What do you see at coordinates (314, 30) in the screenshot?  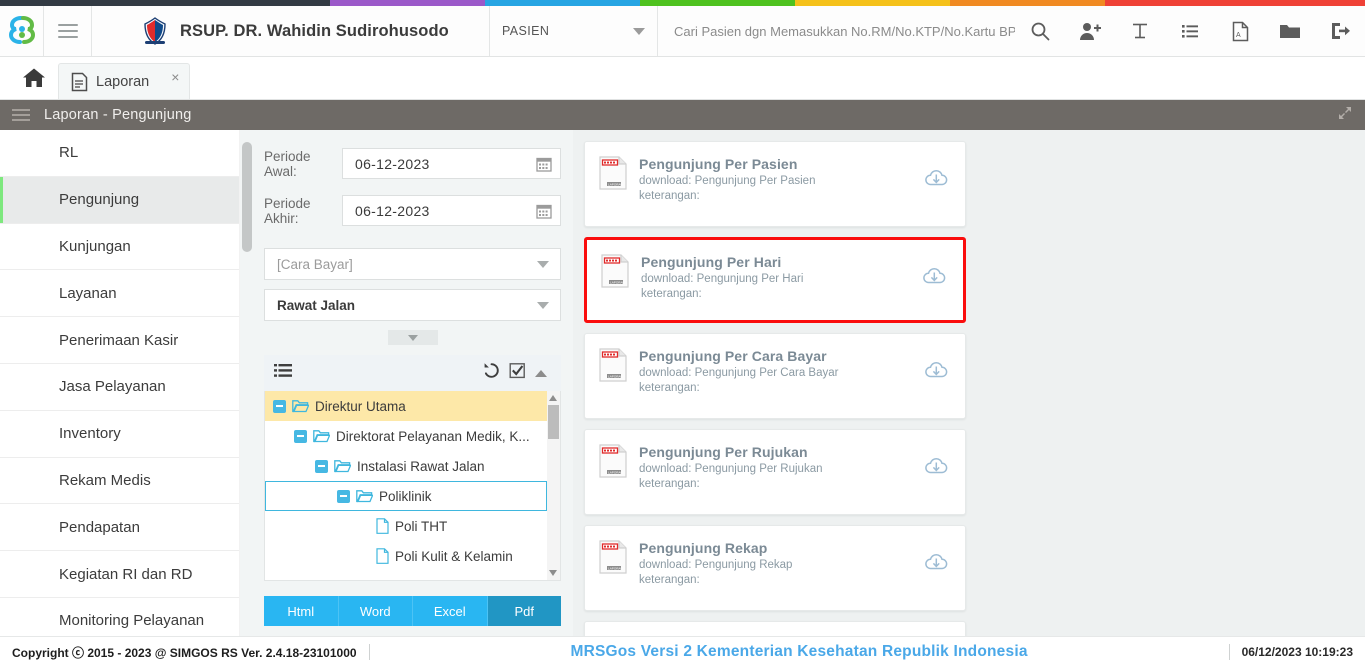 I see `hospital-name: RSUP. DR. Wahidin Sudirohusodo` at bounding box center [314, 30].